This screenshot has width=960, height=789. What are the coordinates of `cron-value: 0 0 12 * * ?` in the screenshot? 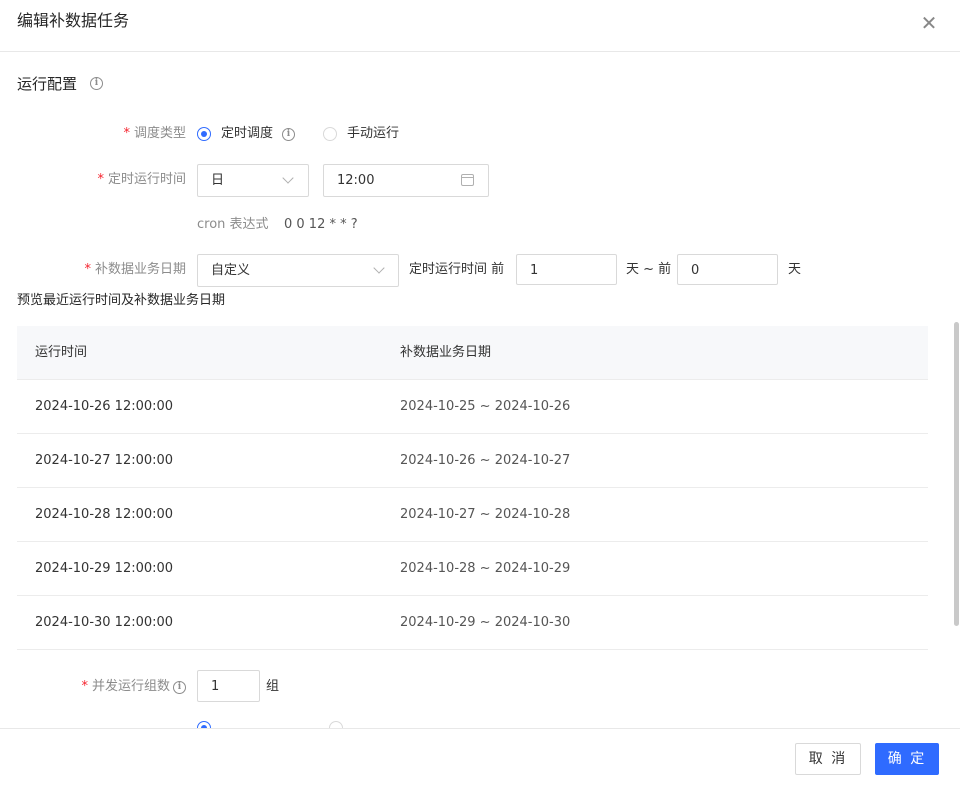 It's located at (321, 224).